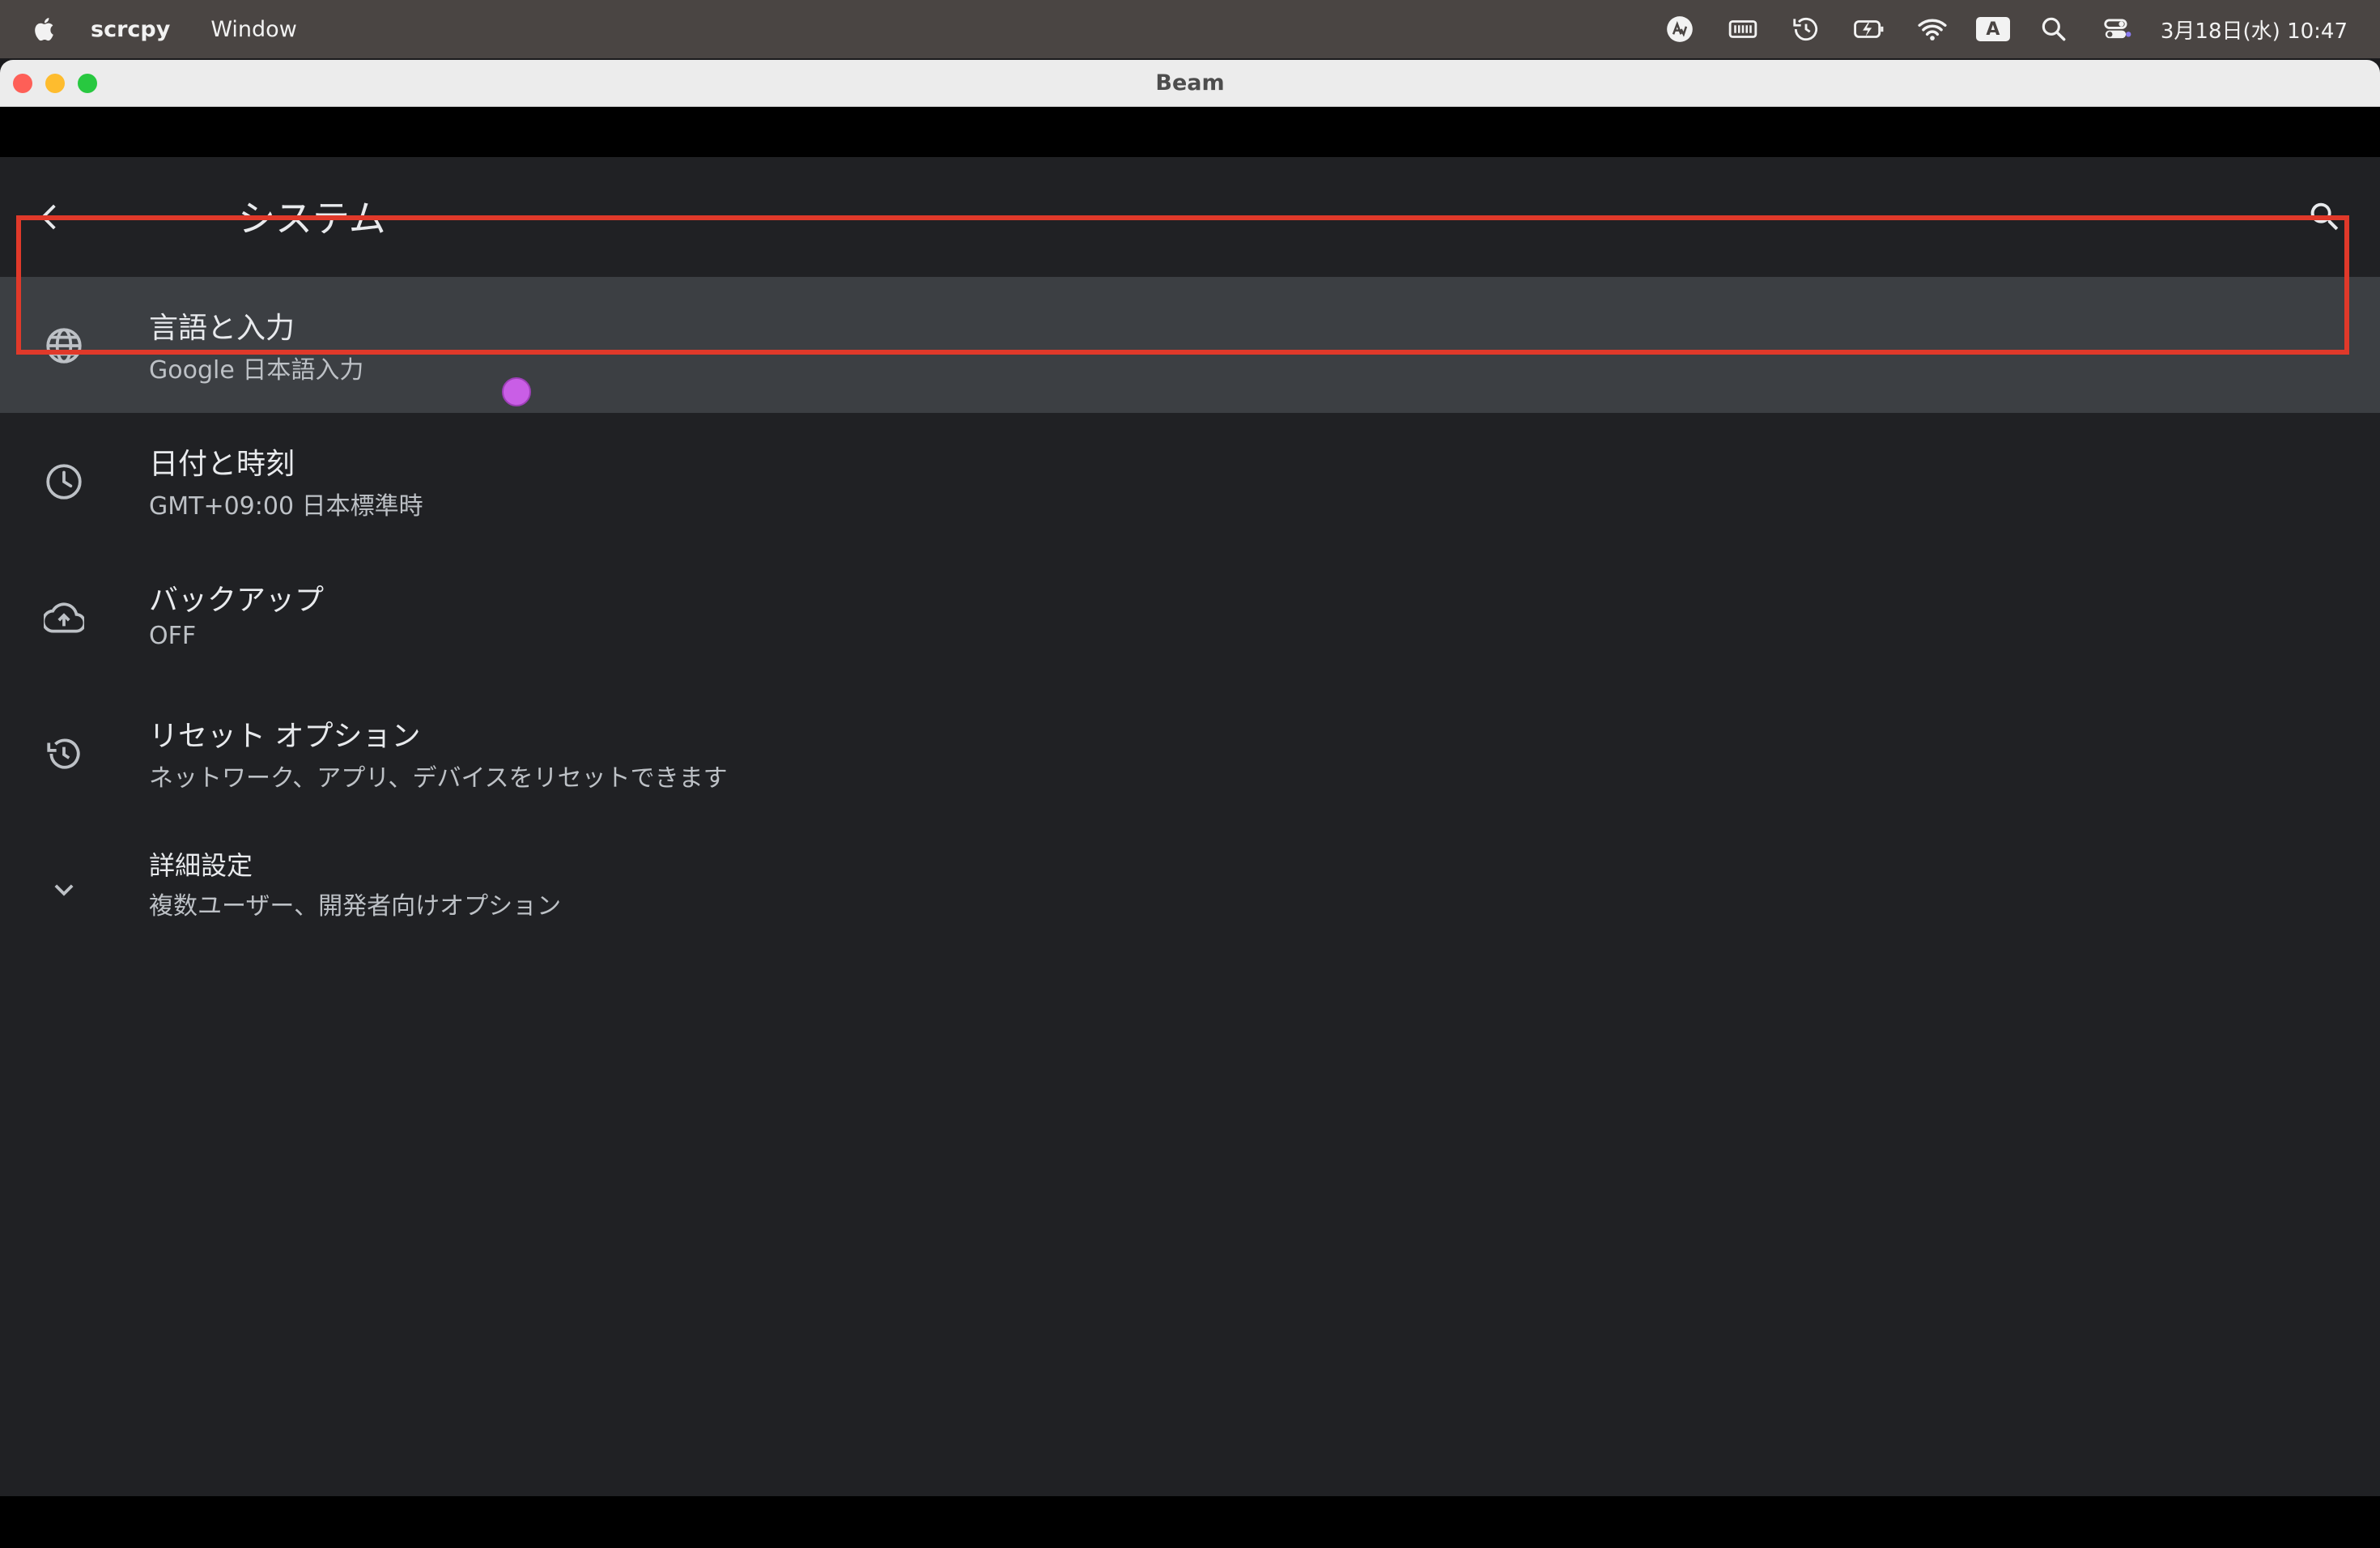 This screenshot has width=2380, height=1548. What do you see at coordinates (1190, 1522) in the screenshot?
I see `bottom-letterbox` at bounding box center [1190, 1522].